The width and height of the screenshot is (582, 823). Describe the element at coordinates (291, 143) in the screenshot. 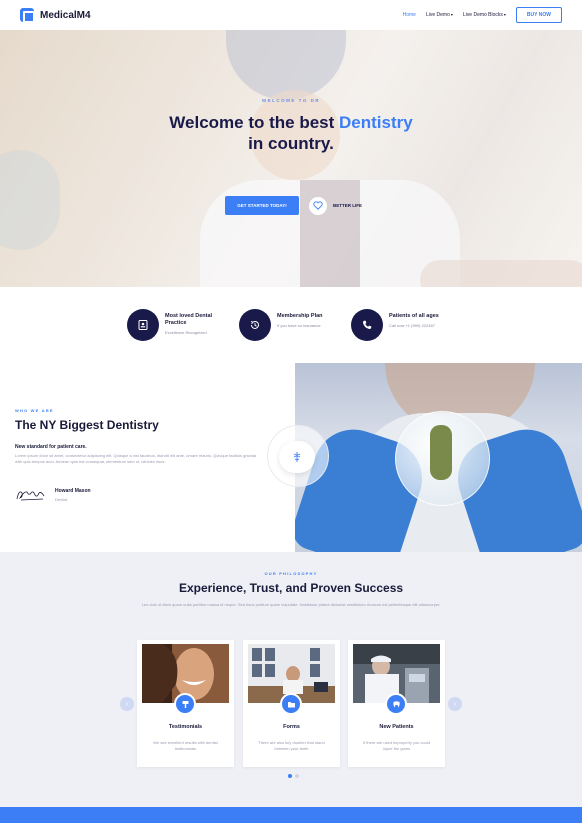

I see `hero-title-line2: in country.` at that location.